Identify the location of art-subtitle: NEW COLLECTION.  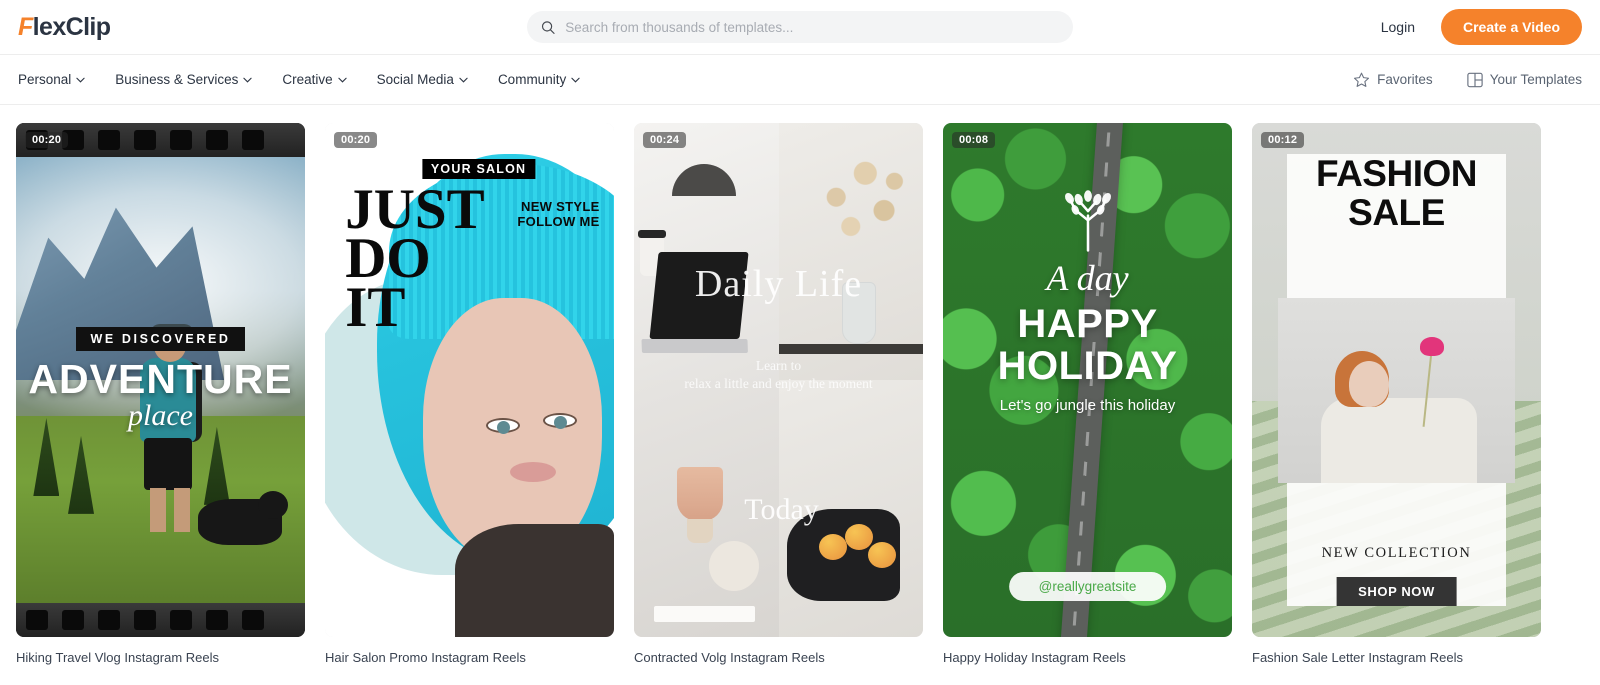
(1396, 553).